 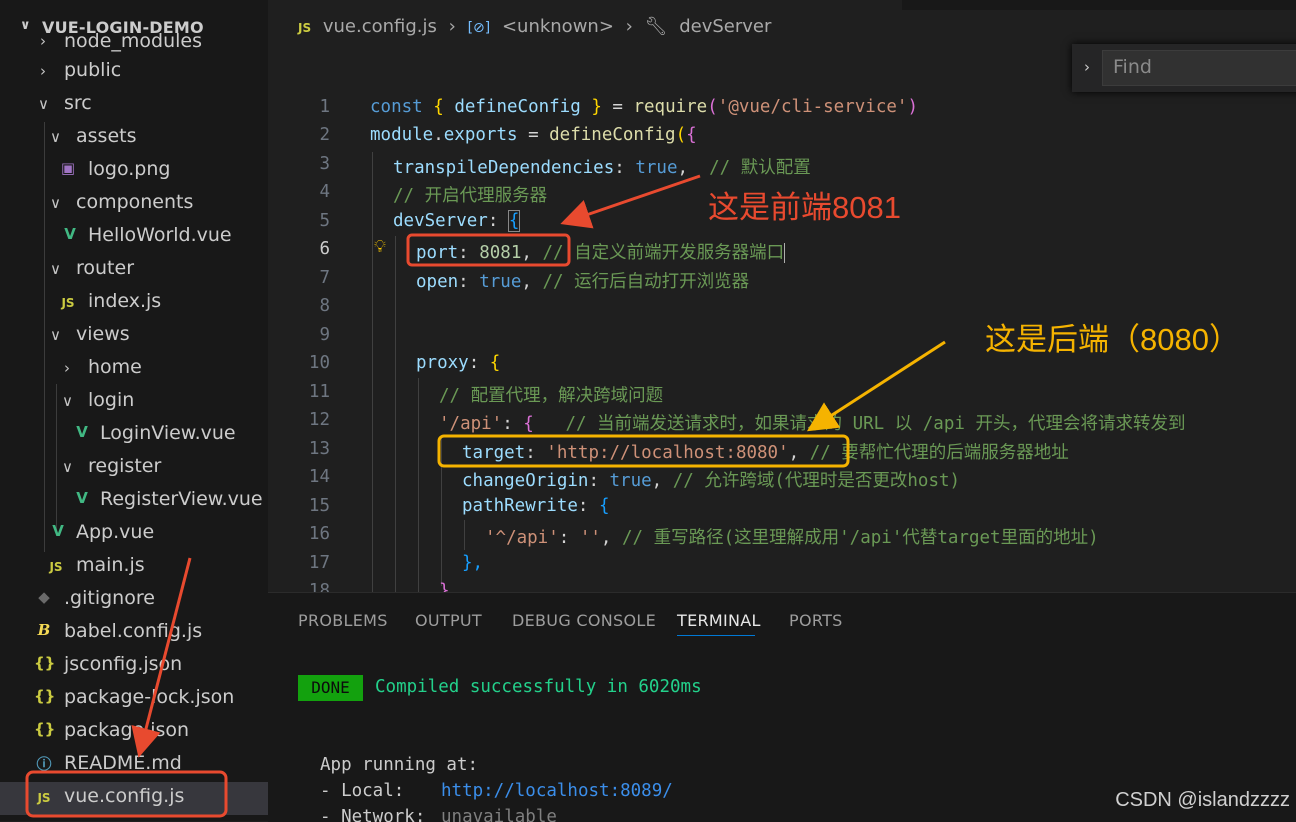 I want to click on tree-item-src: ∨ src, so click(x=134, y=105).